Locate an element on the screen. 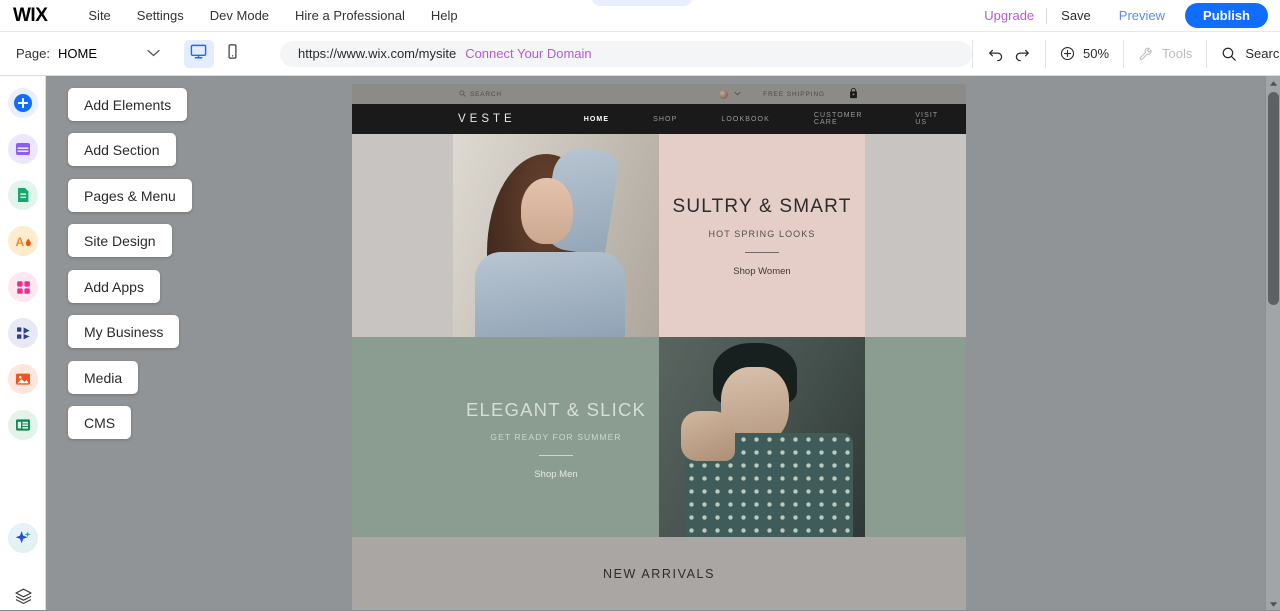 The image size is (1280, 611). search-button: Search is located at coordinates (1243, 54).